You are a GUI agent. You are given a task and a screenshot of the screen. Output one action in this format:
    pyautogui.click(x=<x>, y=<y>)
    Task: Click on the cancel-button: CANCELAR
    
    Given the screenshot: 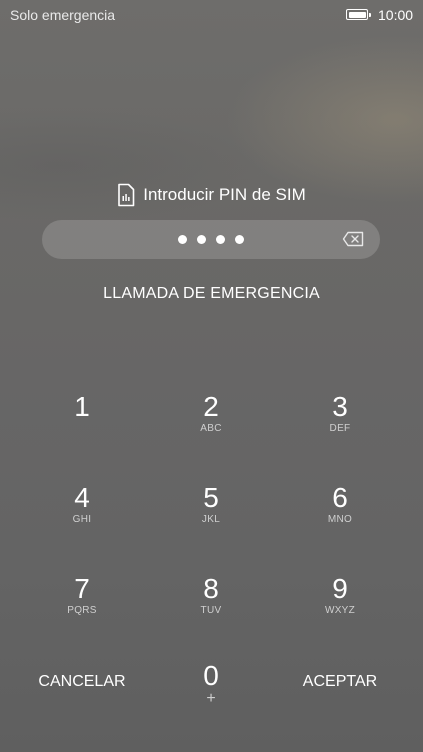 What is the action you would take?
    pyautogui.click(x=82, y=682)
    